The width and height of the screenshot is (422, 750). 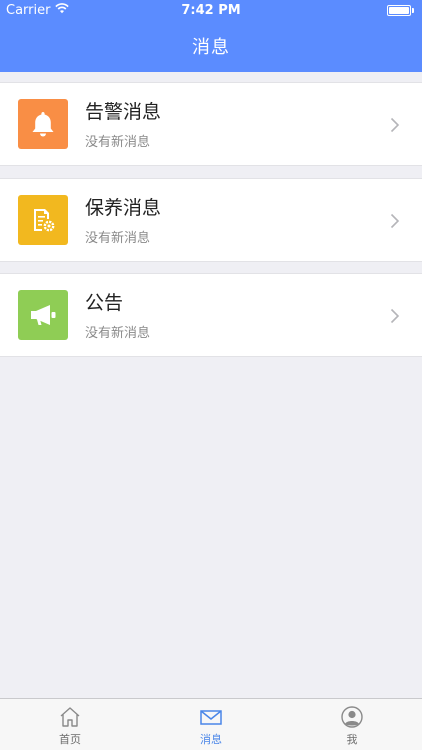 I want to click on maintenance-doc-icon, so click(x=43, y=220).